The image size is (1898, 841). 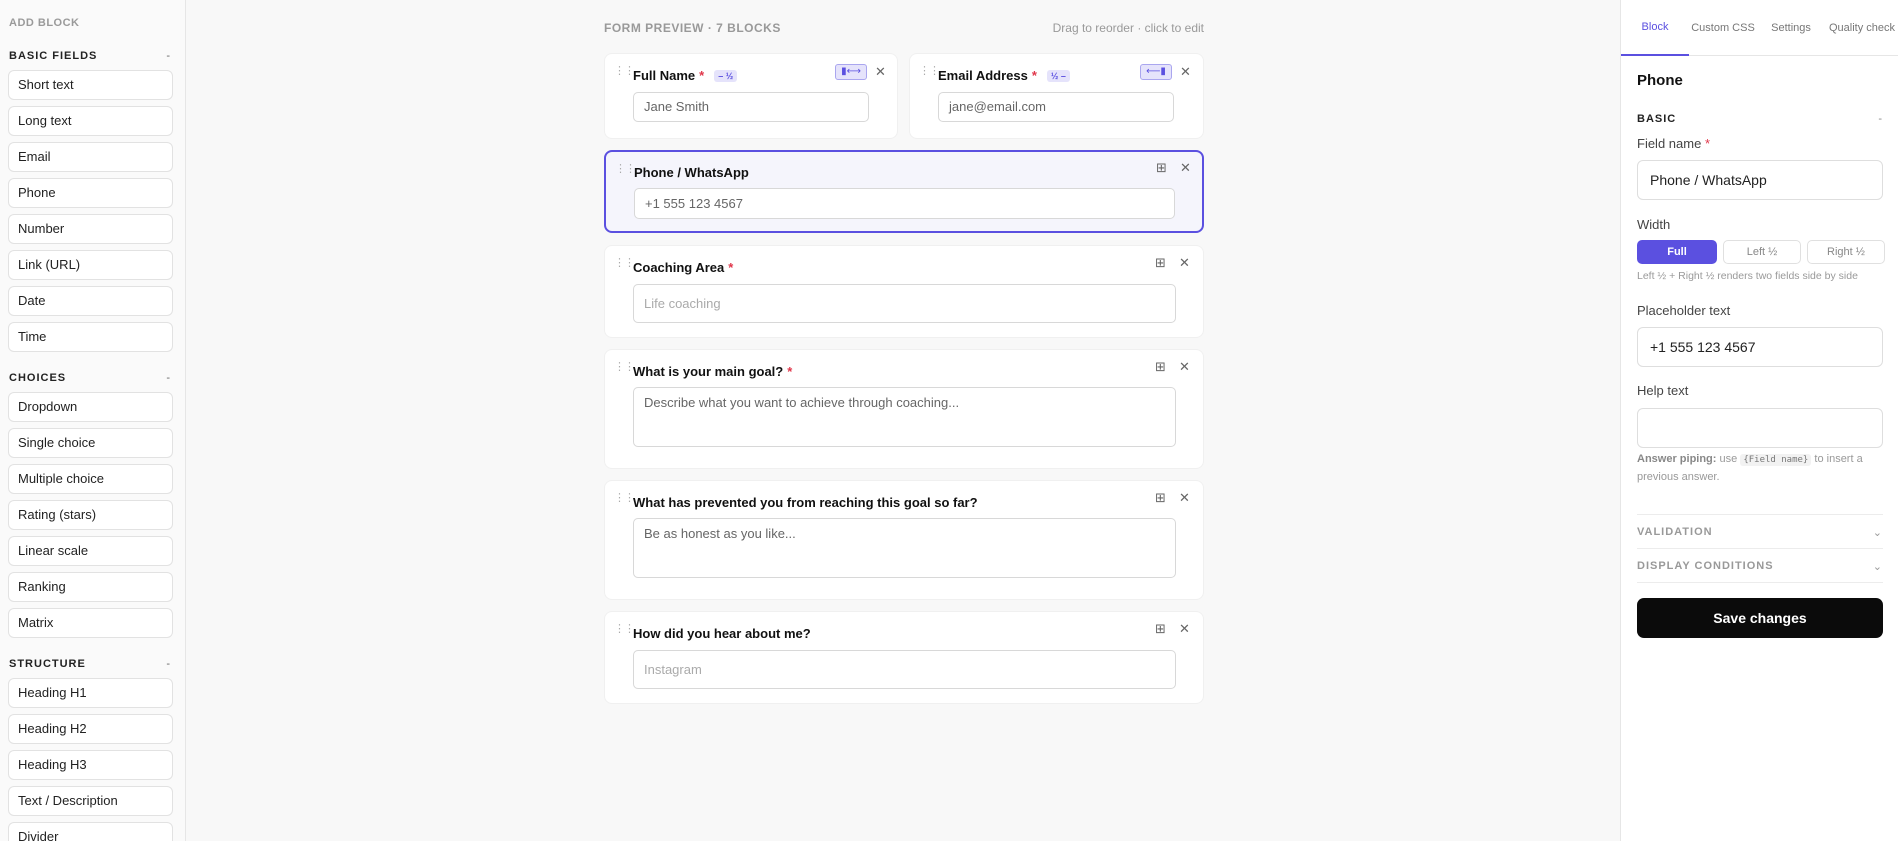 I want to click on placeholder-label: Placeholder text, so click(x=1684, y=310).